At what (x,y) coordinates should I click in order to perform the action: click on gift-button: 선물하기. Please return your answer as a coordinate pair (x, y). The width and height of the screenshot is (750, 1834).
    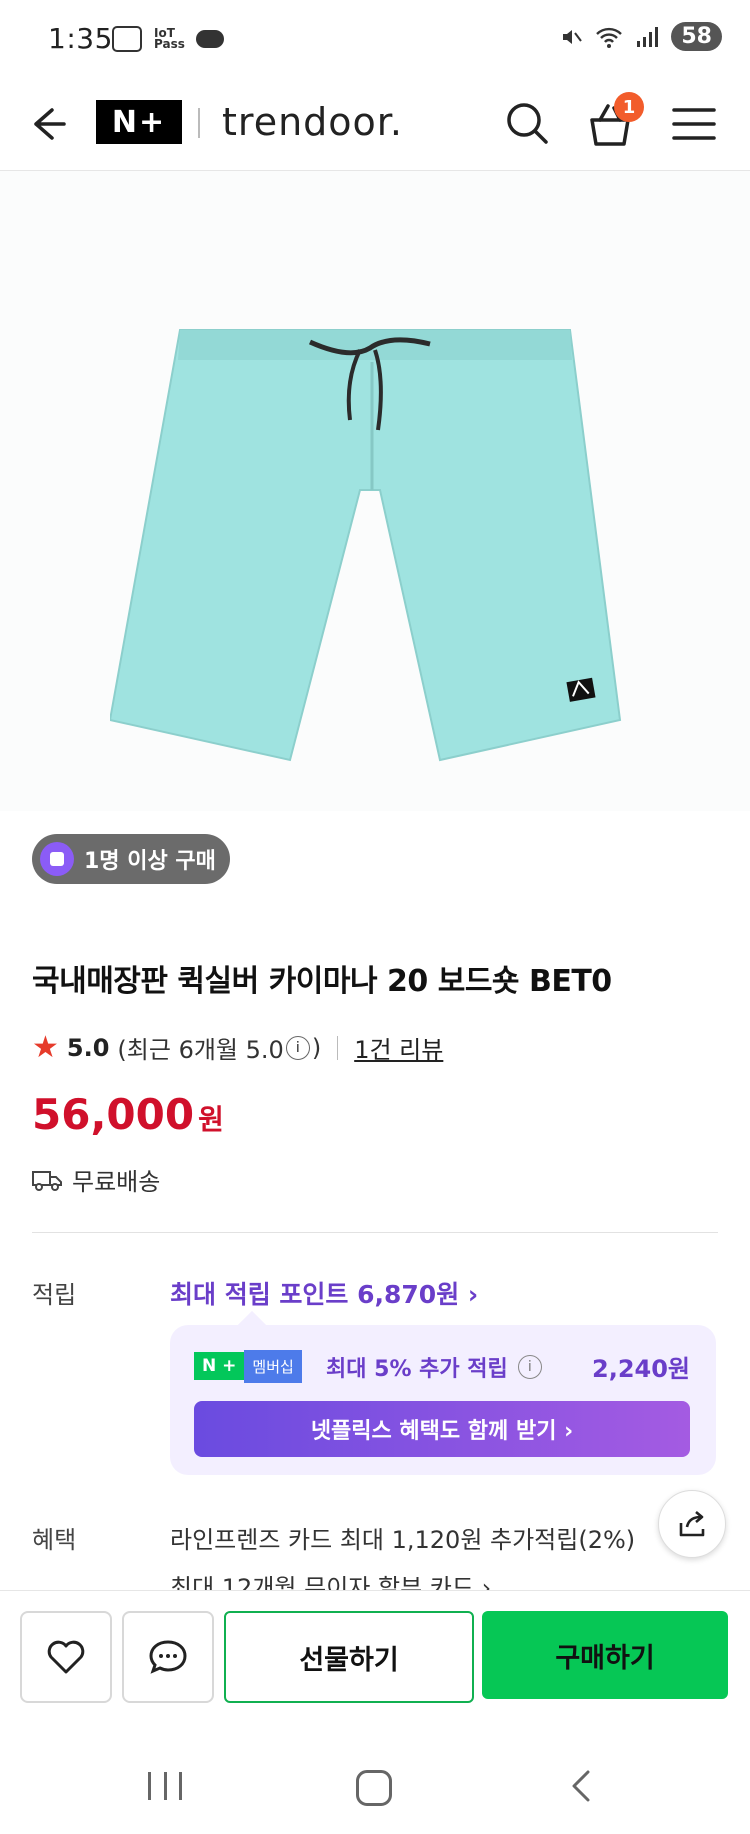
    Looking at the image, I should click on (349, 1657).